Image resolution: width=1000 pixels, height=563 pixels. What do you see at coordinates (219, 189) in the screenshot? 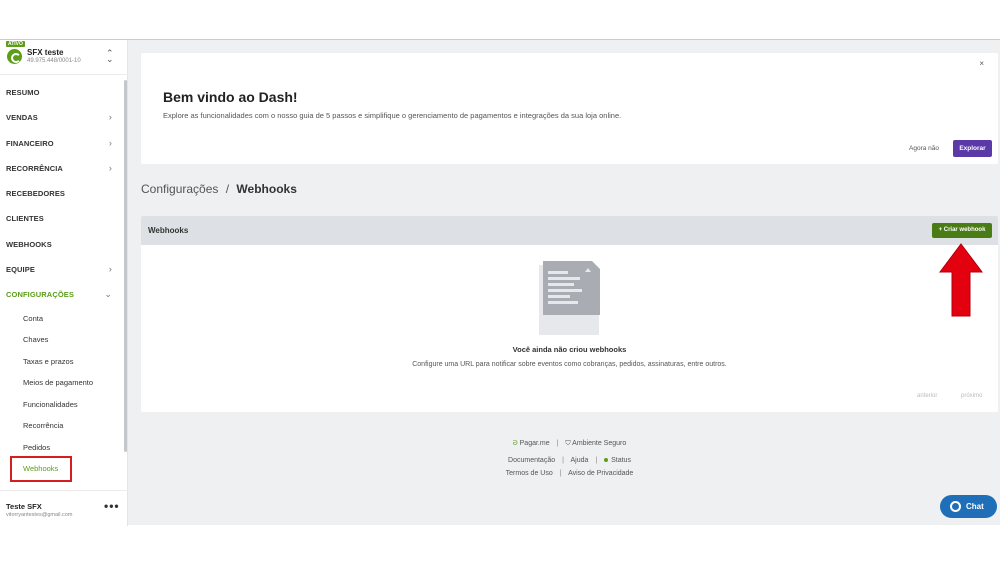
I see `breadcrumb: Configurações / Webhooks` at bounding box center [219, 189].